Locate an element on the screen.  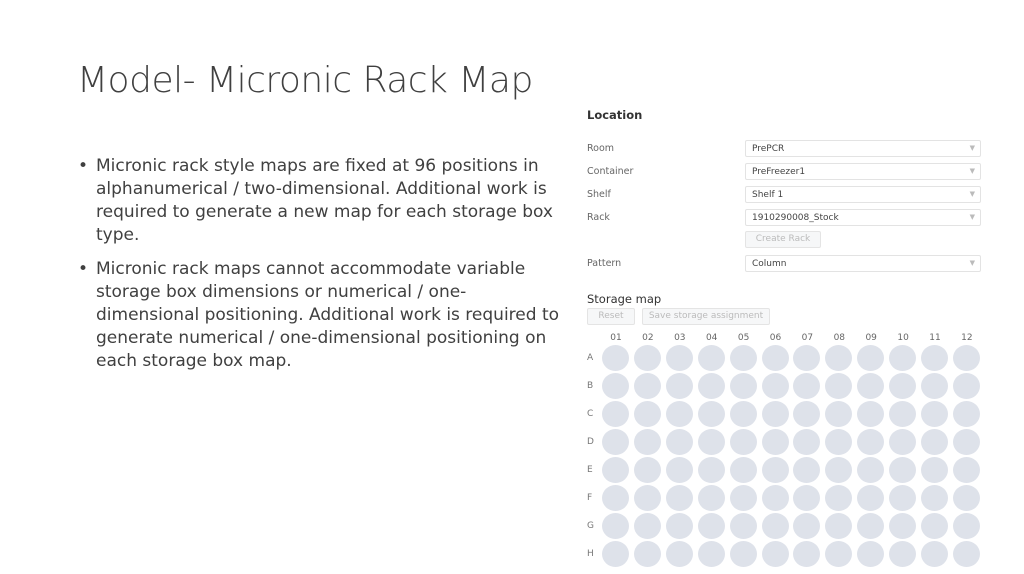
well-F11 is located at coordinates (934, 498).